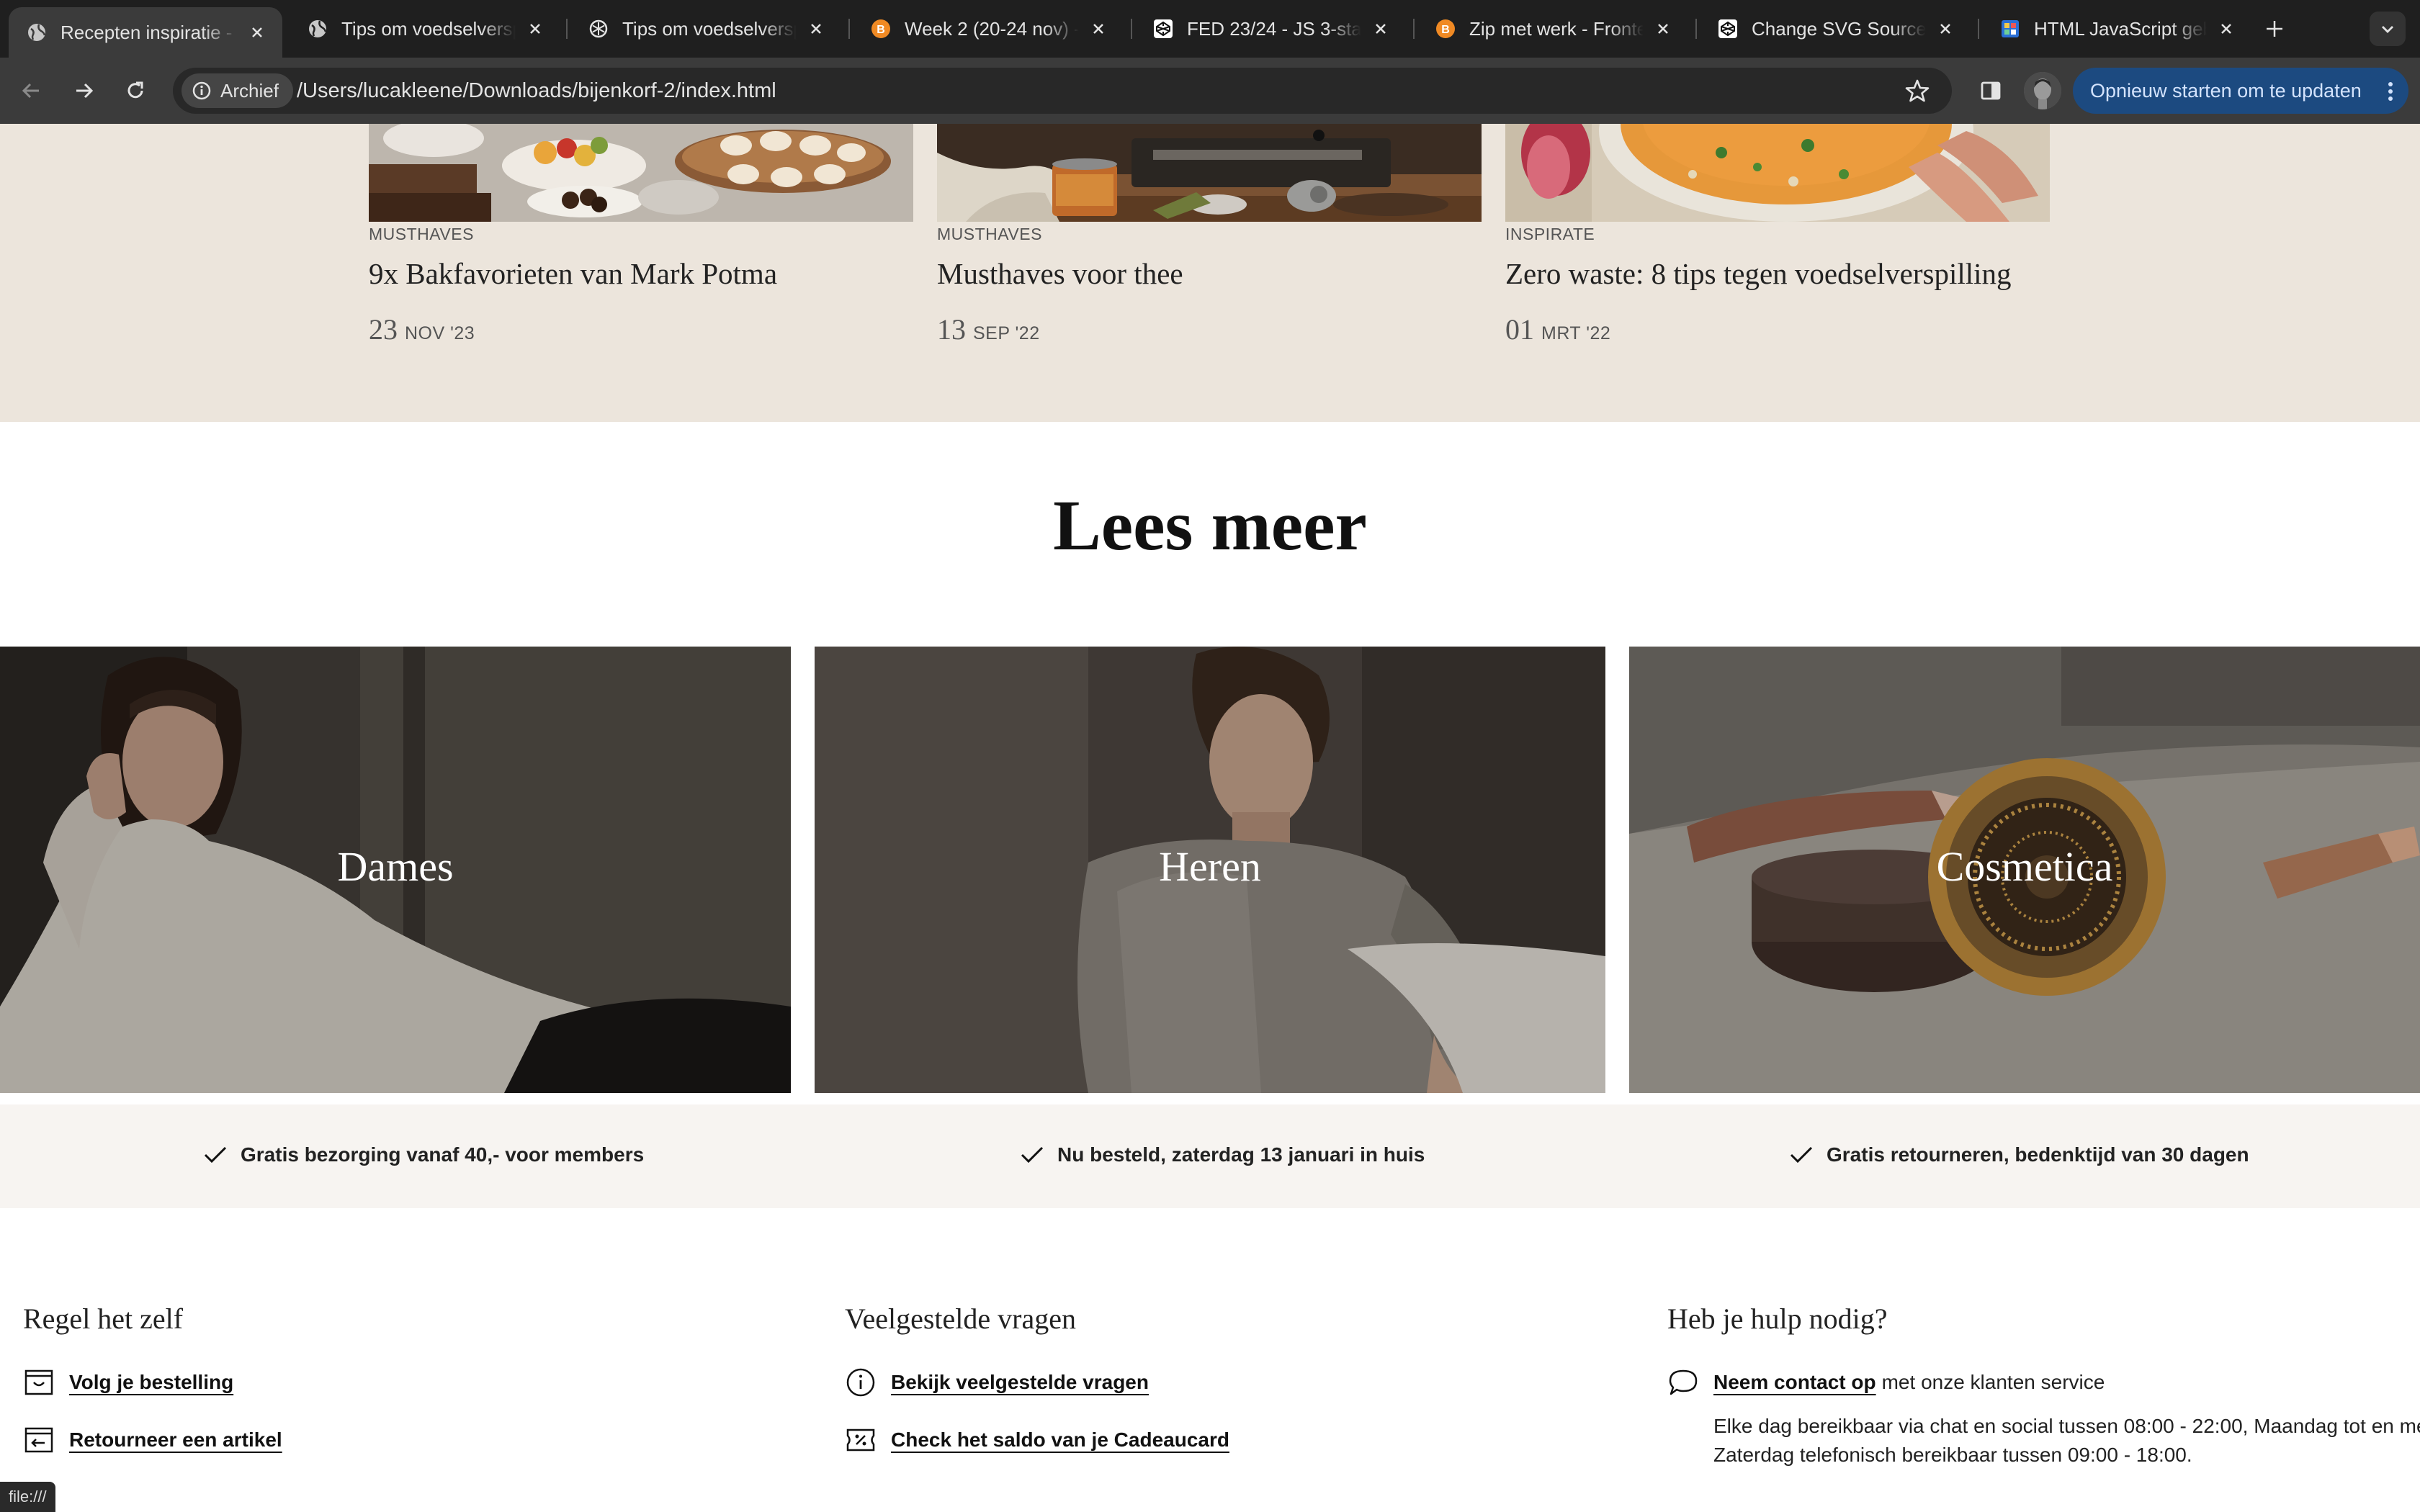 This screenshot has height=1512, width=2420. I want to click on tab-zip: B Zip met werk - Frontend, so click(1553, 28).